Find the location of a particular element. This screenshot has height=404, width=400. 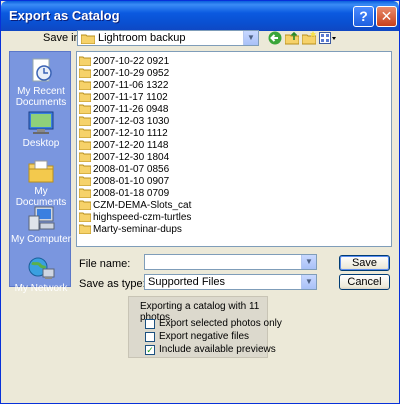

place-my-network: My Network is located at coordinates (41, 274).